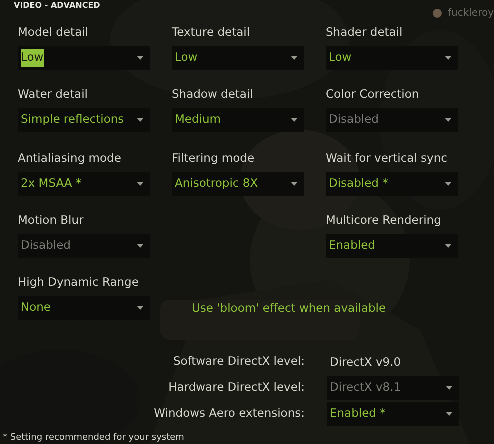 This screenshot has width=494, height=444. What do you see at coordinates (84, 308) in the screenshot?
I see `dropdown: None` at bounding box center [84, 308].